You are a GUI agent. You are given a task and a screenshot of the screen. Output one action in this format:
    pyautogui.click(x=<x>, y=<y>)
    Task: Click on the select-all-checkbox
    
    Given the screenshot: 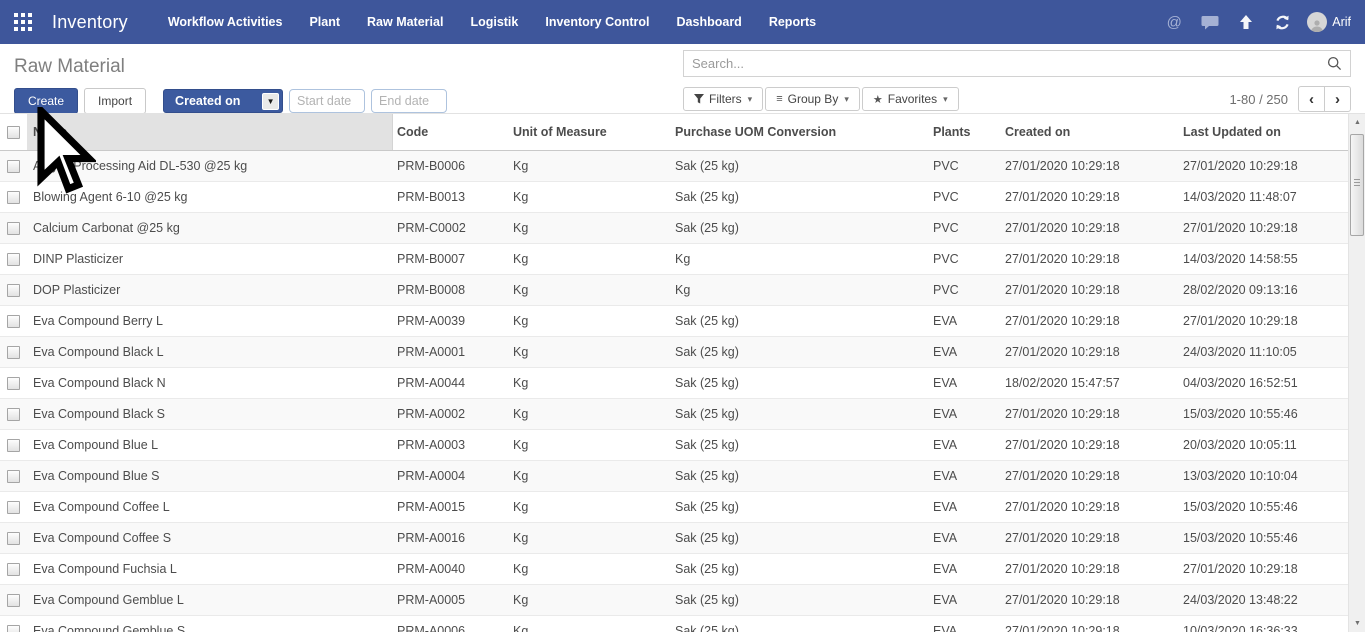 What is the action you would take?
    pyautogui.click(x=13, y=132)
    